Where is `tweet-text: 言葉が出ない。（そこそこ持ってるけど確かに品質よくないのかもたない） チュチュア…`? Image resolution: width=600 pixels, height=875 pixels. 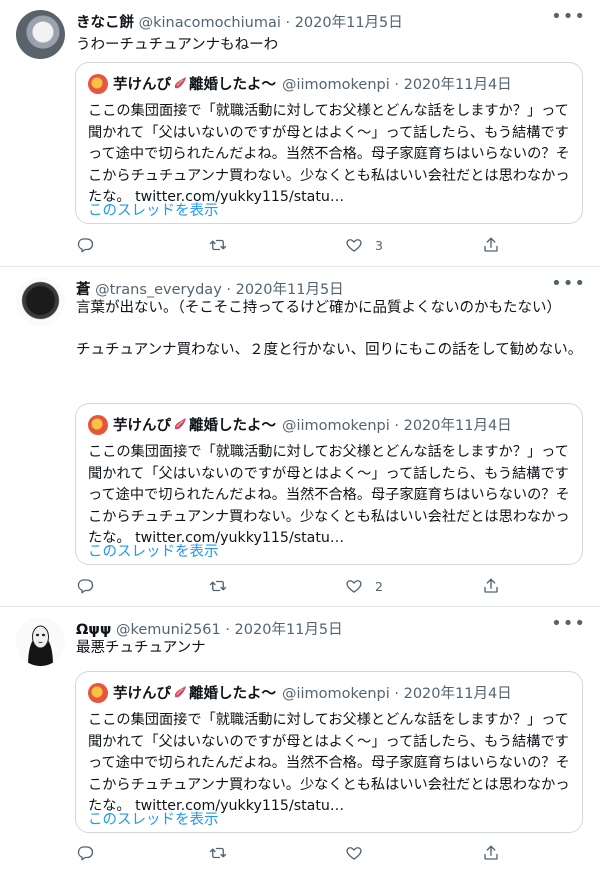
tweet-text: 言葉が出ない。（そこそこ持ってるけど確かに品質よくないのかもたない） チュチュア… is located at coordinates (329, 329).